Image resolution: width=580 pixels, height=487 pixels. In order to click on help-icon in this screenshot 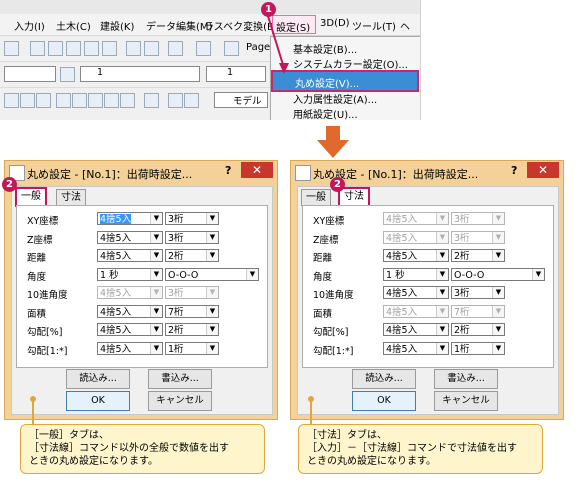, I will do `click(11, 48)`.